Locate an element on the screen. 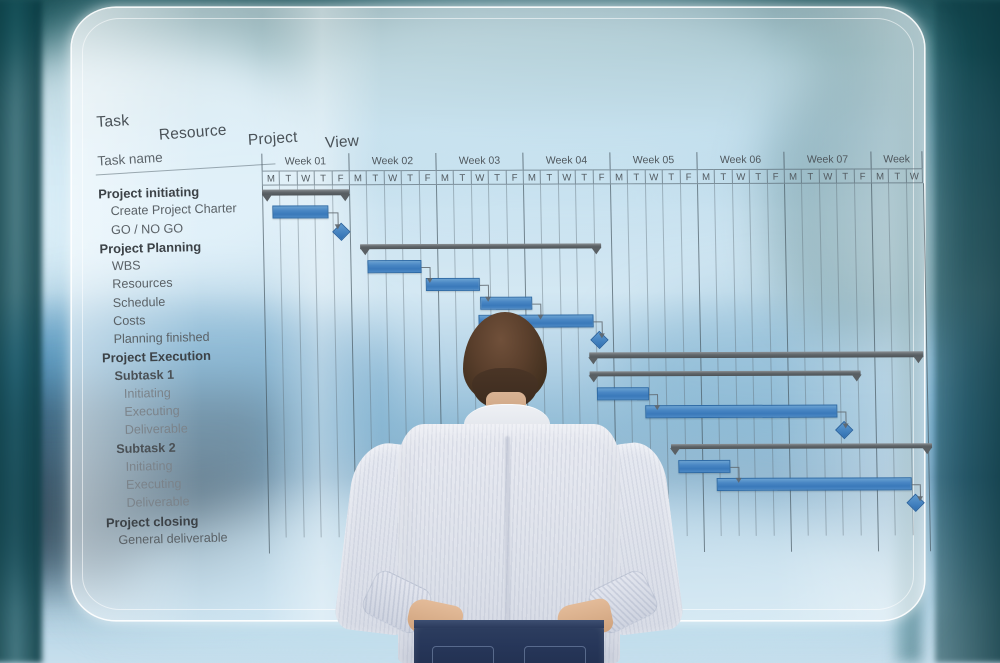  task-row-create-project-charter: Create Project Charter is located at coordinates (173, 209).